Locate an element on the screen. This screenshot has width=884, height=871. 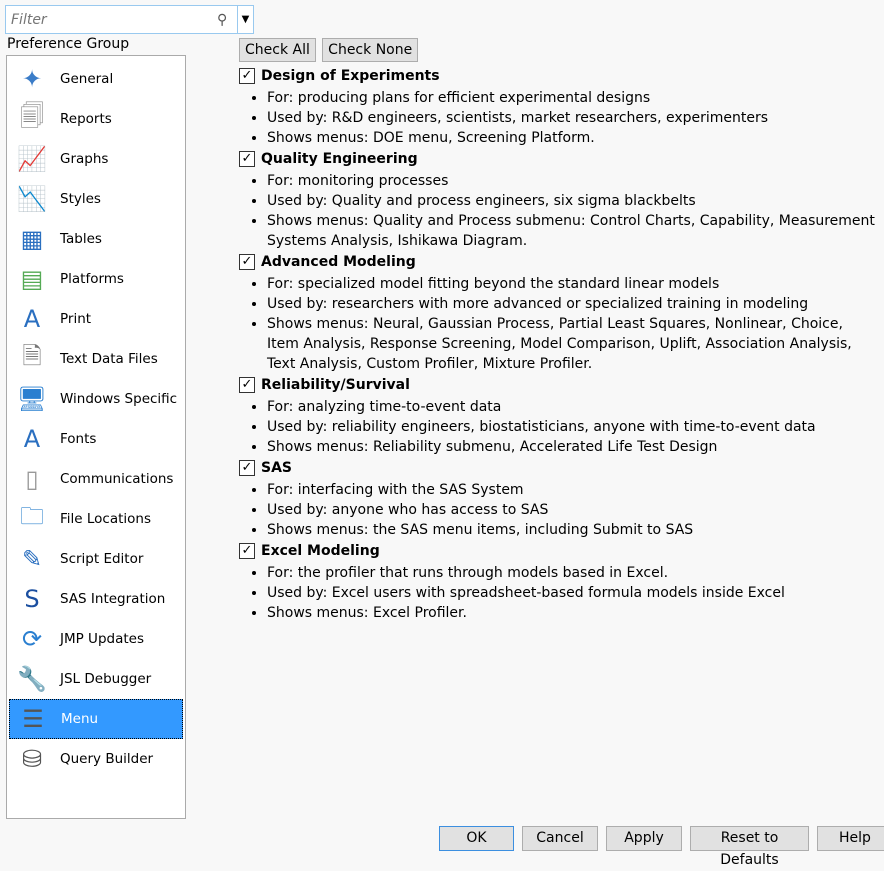
sidebar-item-script-editor: ✎ Script Editor is located at coordinates (96, 559).